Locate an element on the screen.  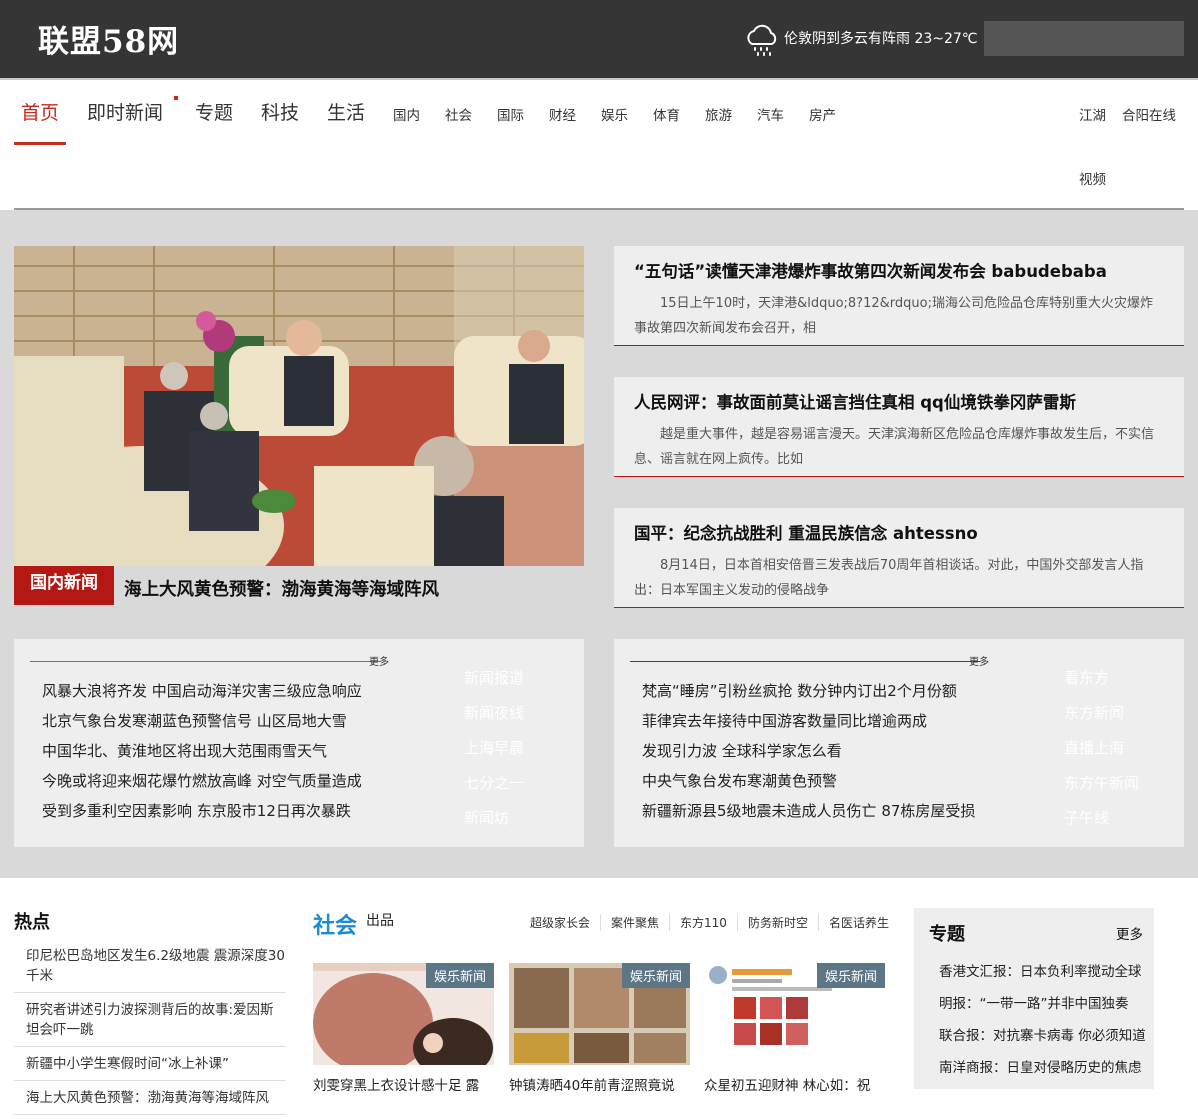
nav-tech: 科技 is located at coordinates (280, 111).